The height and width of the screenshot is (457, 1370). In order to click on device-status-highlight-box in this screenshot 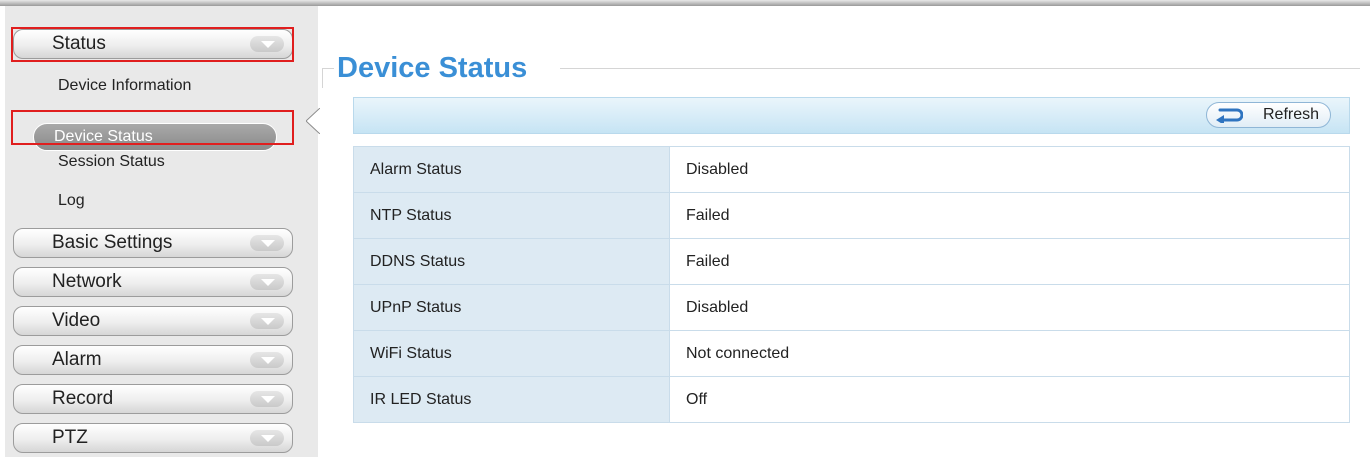, I will do `click(152, 127)`.